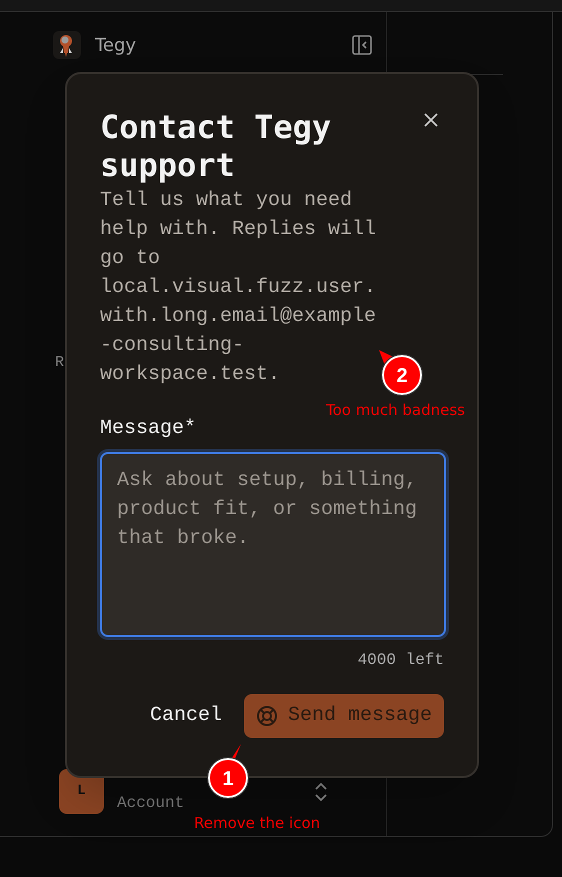 This screenshot has height=877, width=562. Describe the element at coordinates (67, 45) in the screenshot. I see `logo-icon` at that location.